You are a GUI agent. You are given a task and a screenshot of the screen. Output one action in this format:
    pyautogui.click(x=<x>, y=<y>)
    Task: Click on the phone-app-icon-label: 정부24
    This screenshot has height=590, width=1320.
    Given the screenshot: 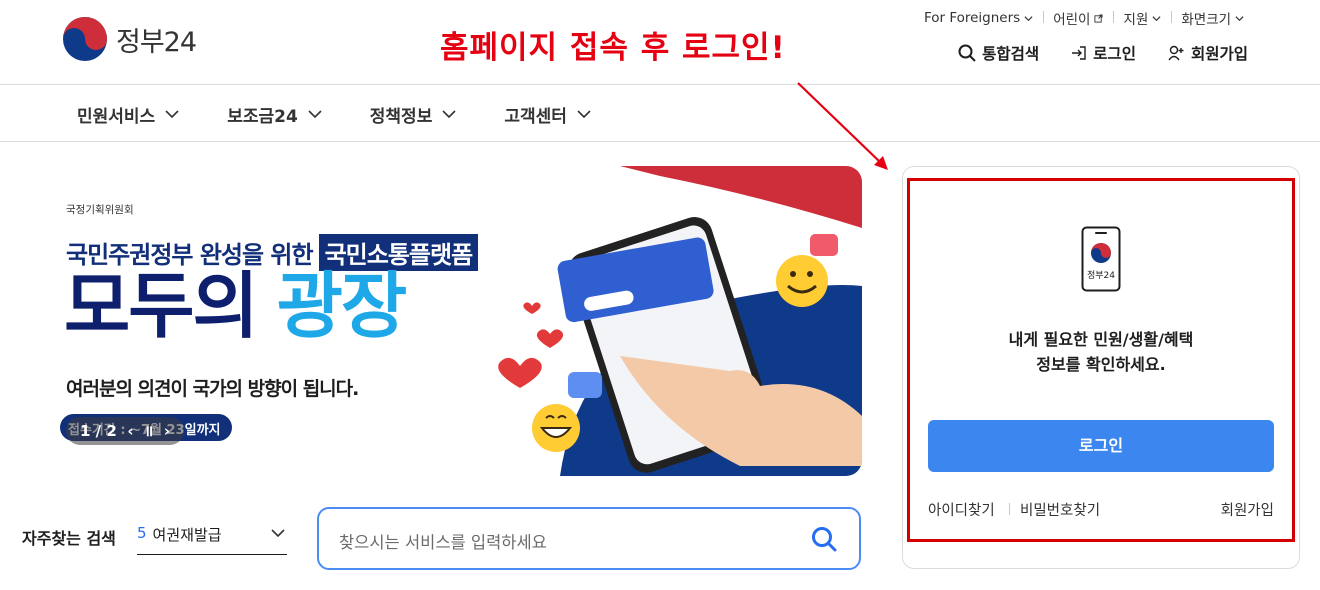 What is the action you would take?
    pyautogui.click(x=1100, y=276)
    